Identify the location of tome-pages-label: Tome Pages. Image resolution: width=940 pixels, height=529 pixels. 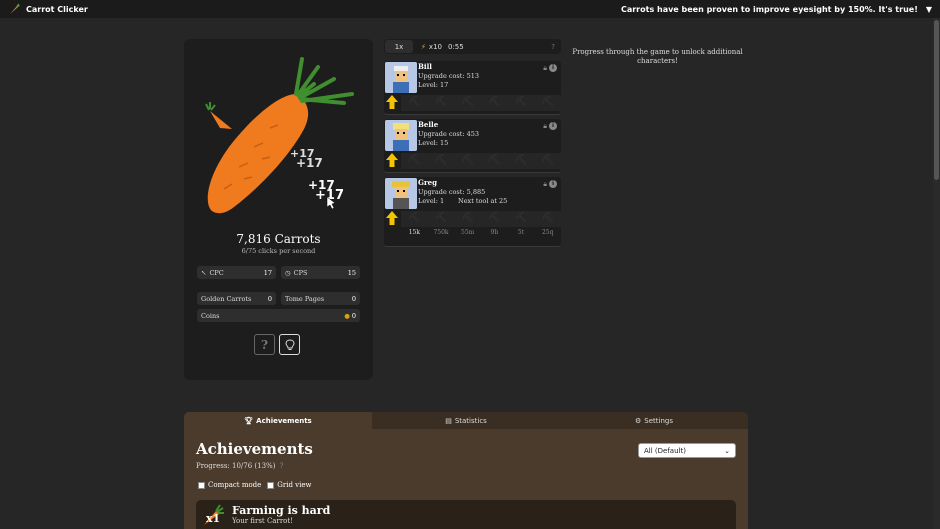
(305, 298).